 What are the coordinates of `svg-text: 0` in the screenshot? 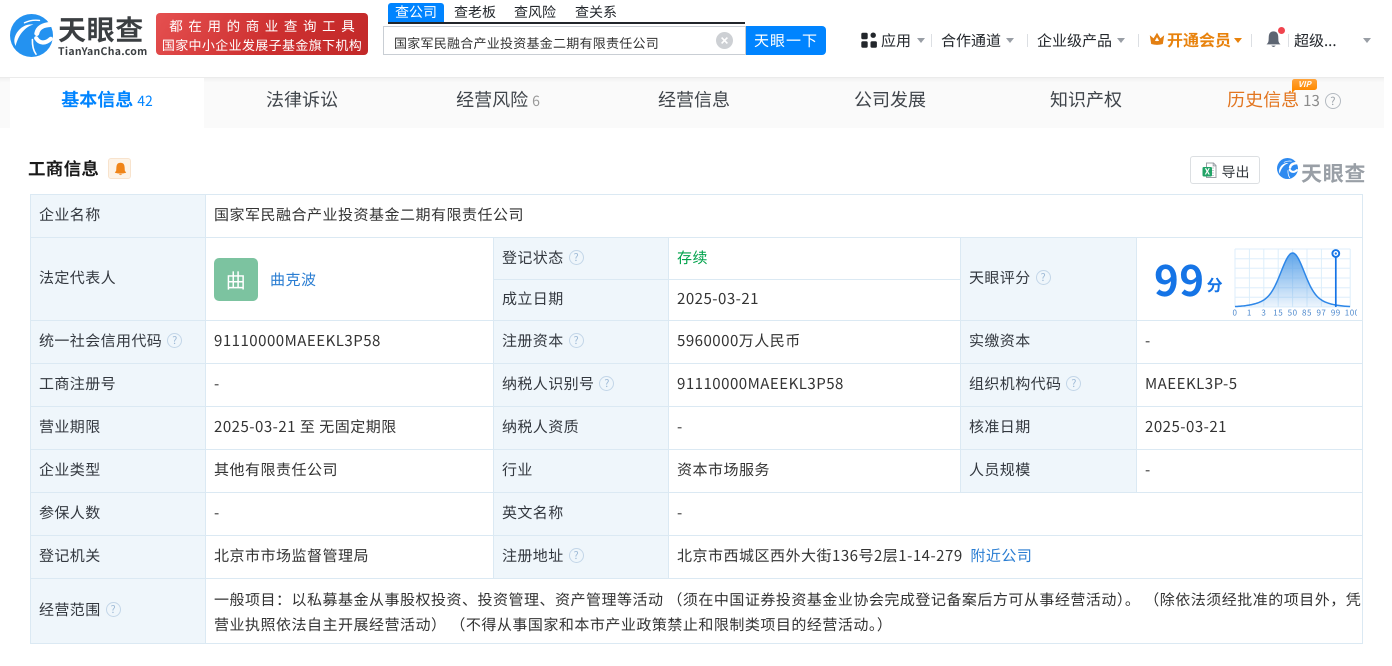 It's located at (1235, 313).